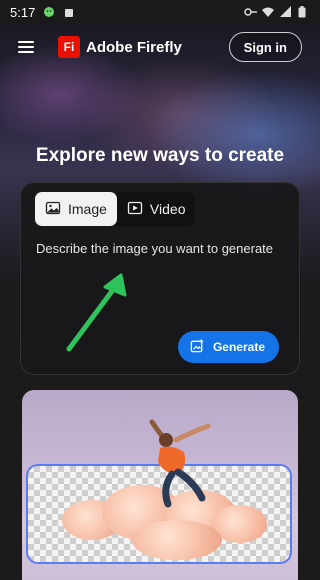  What do you see at coordinates (265, 47) in the screenshot?
I see `sign-in-button: Sign in` at bounding box center [265, 47].